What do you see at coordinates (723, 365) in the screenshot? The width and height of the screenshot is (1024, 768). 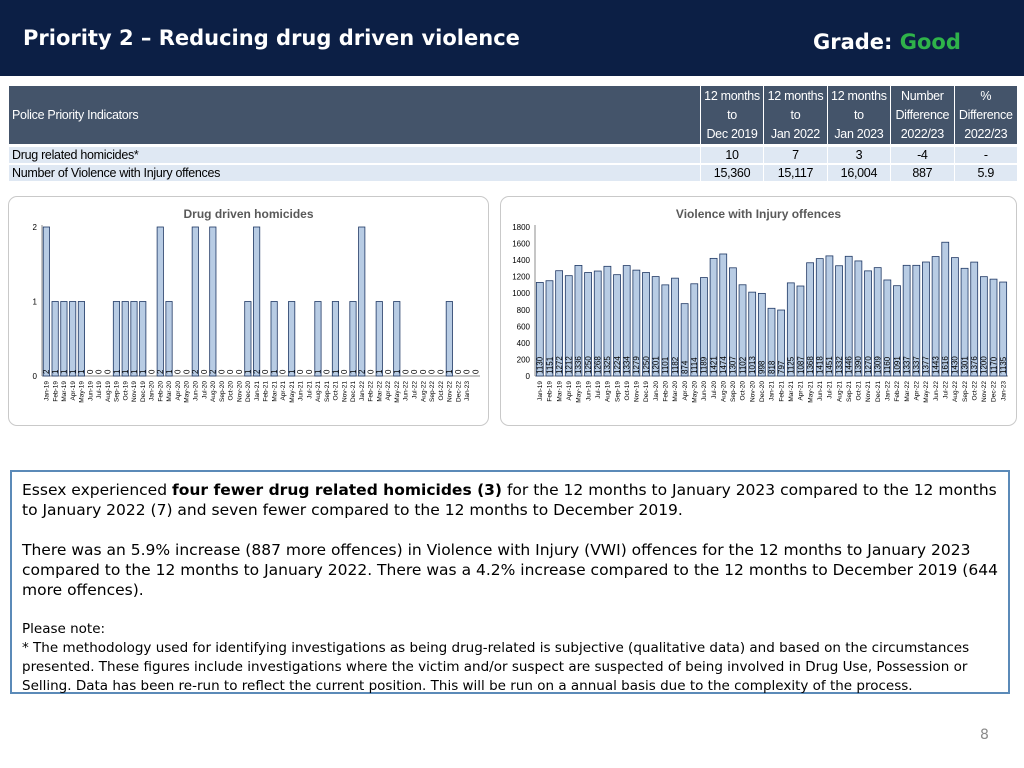 I see `data-label: 1474` at bounding box center [723, 365].